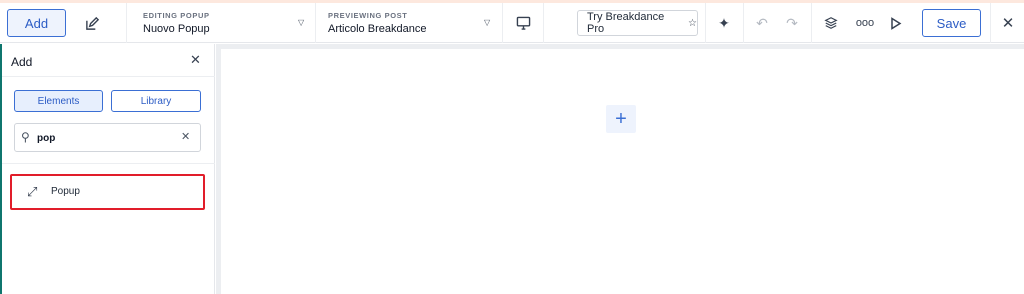  What do you see at coordinates (865, 23) in the screenshot?
I see `more-icon: ooo` at bounding box center [865, 23].